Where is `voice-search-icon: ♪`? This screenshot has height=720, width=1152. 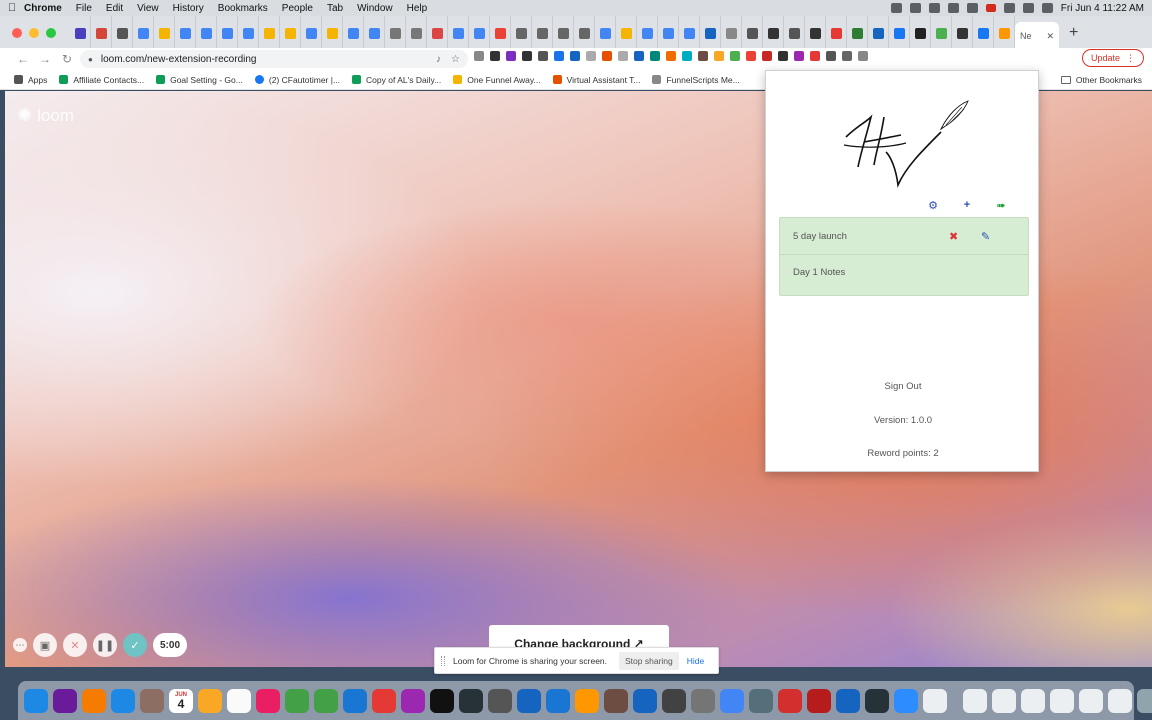 voice-search-icon: ♪ is located at coordinates (438, 59).